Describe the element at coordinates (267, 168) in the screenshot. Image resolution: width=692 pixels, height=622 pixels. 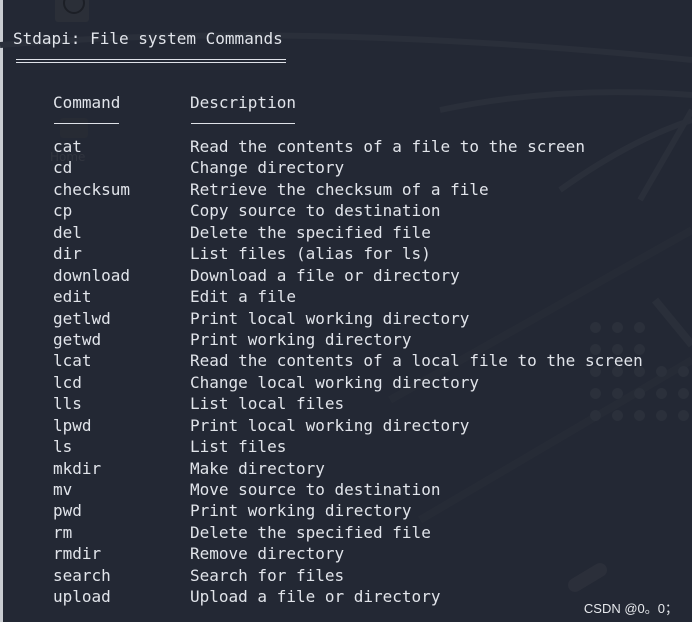
I see `command-description: Change directory` at that location.